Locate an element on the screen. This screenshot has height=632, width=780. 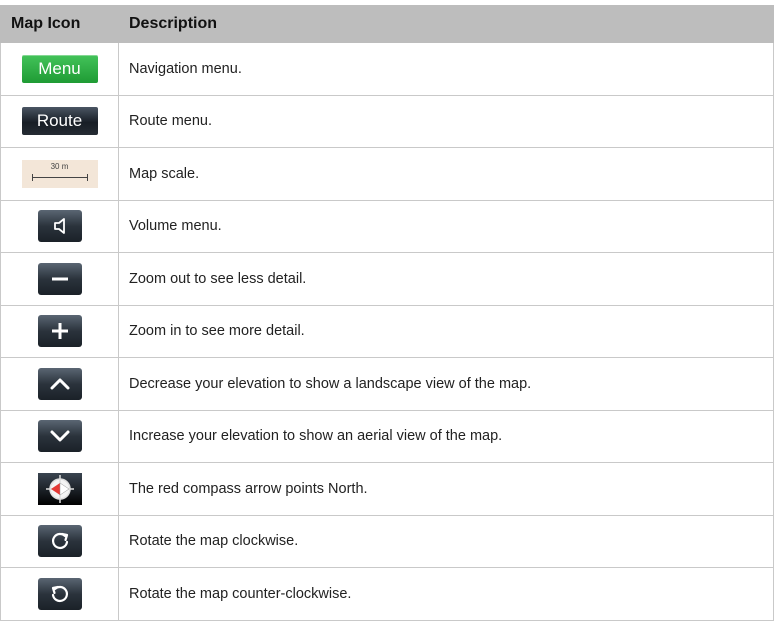
row-description: Zoom in to see more detail. is located at coordinates (446, 331).